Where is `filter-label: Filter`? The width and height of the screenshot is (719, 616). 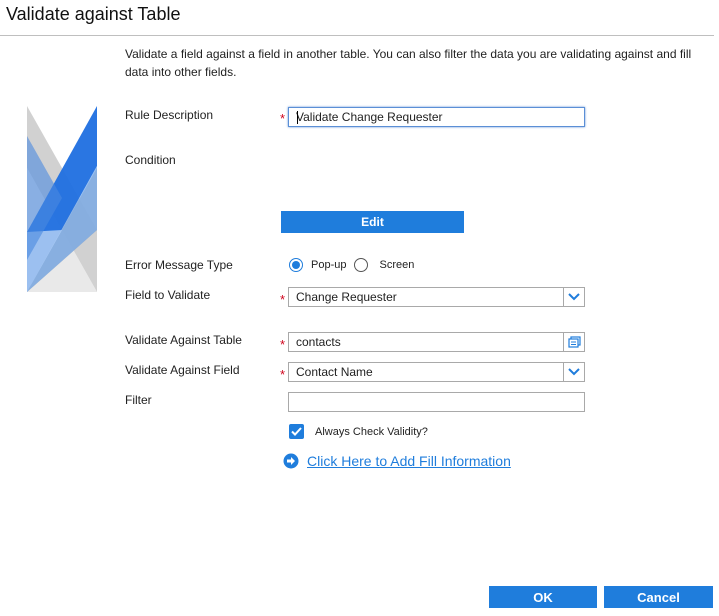
filter-label: Filter is located at coordinates (138, 400).